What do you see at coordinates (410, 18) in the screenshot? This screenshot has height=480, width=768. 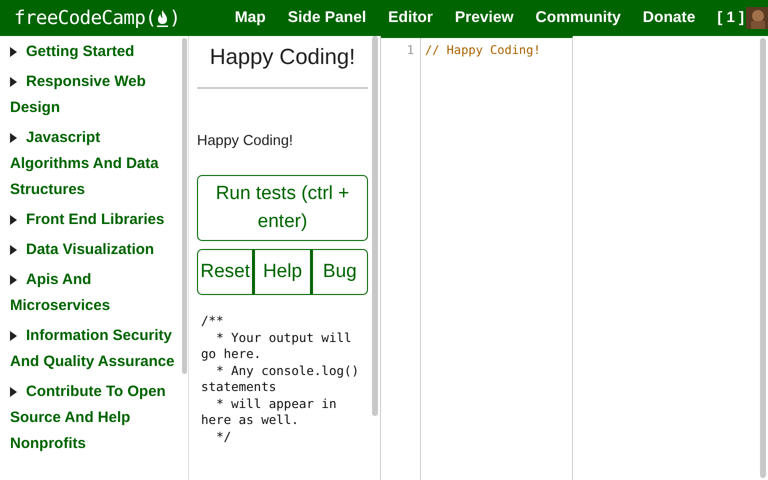 I see `nav-link: Editor` at bounding box center [410, 18].